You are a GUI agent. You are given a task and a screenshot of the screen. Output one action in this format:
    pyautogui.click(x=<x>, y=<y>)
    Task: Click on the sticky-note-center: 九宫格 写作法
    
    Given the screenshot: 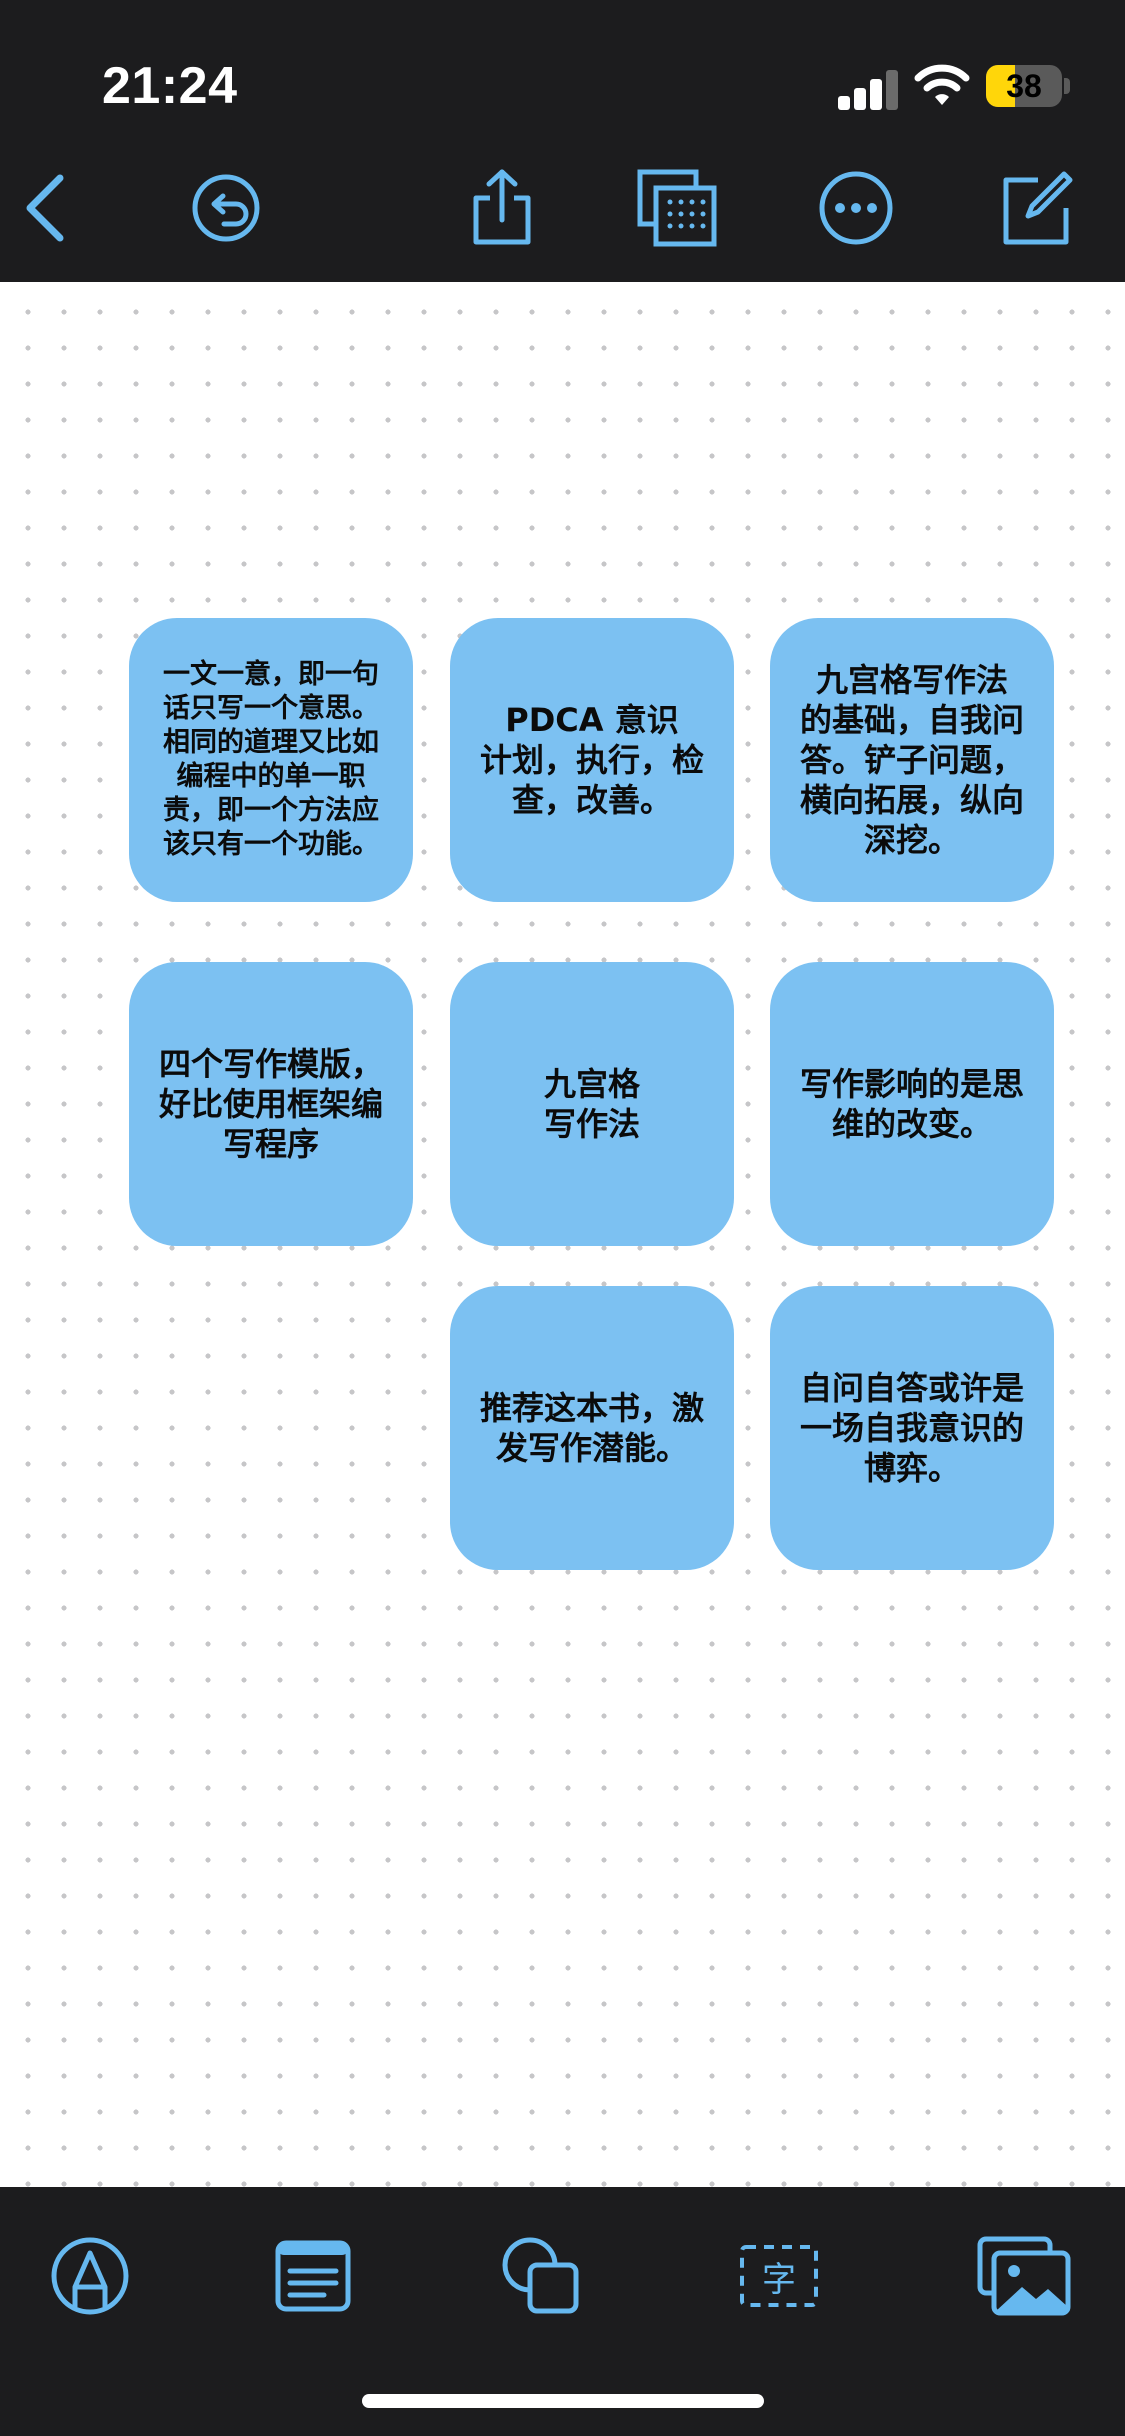 What is the action you would take?
    pyautogui.click(x=592, y=1104)
    